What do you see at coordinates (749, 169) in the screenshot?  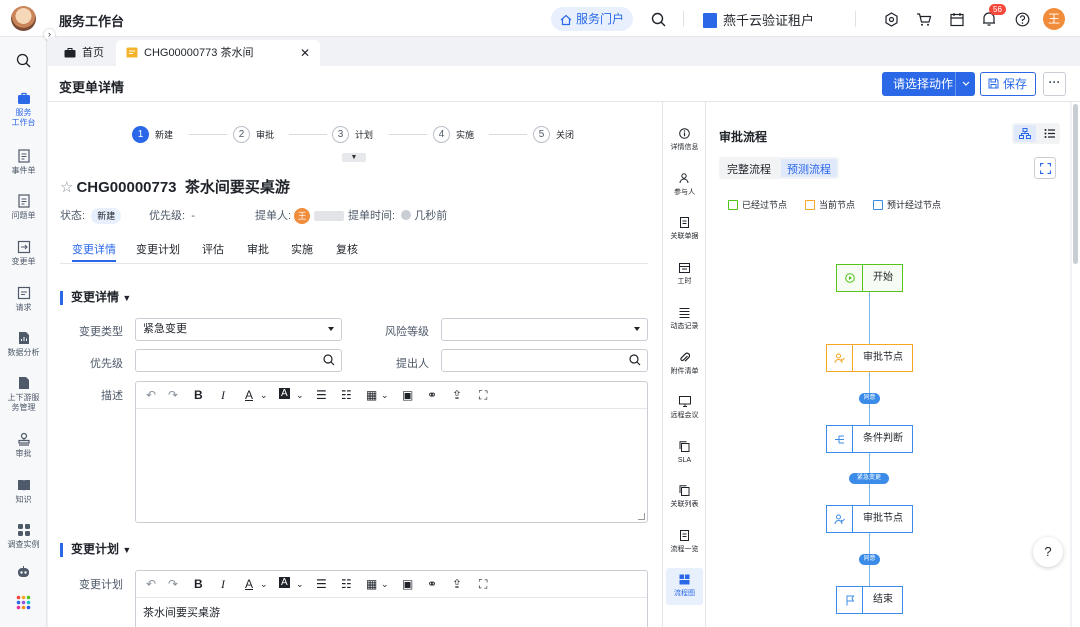 I see `tab-full-flow: 完整流程` at bounding box center [749, 169].